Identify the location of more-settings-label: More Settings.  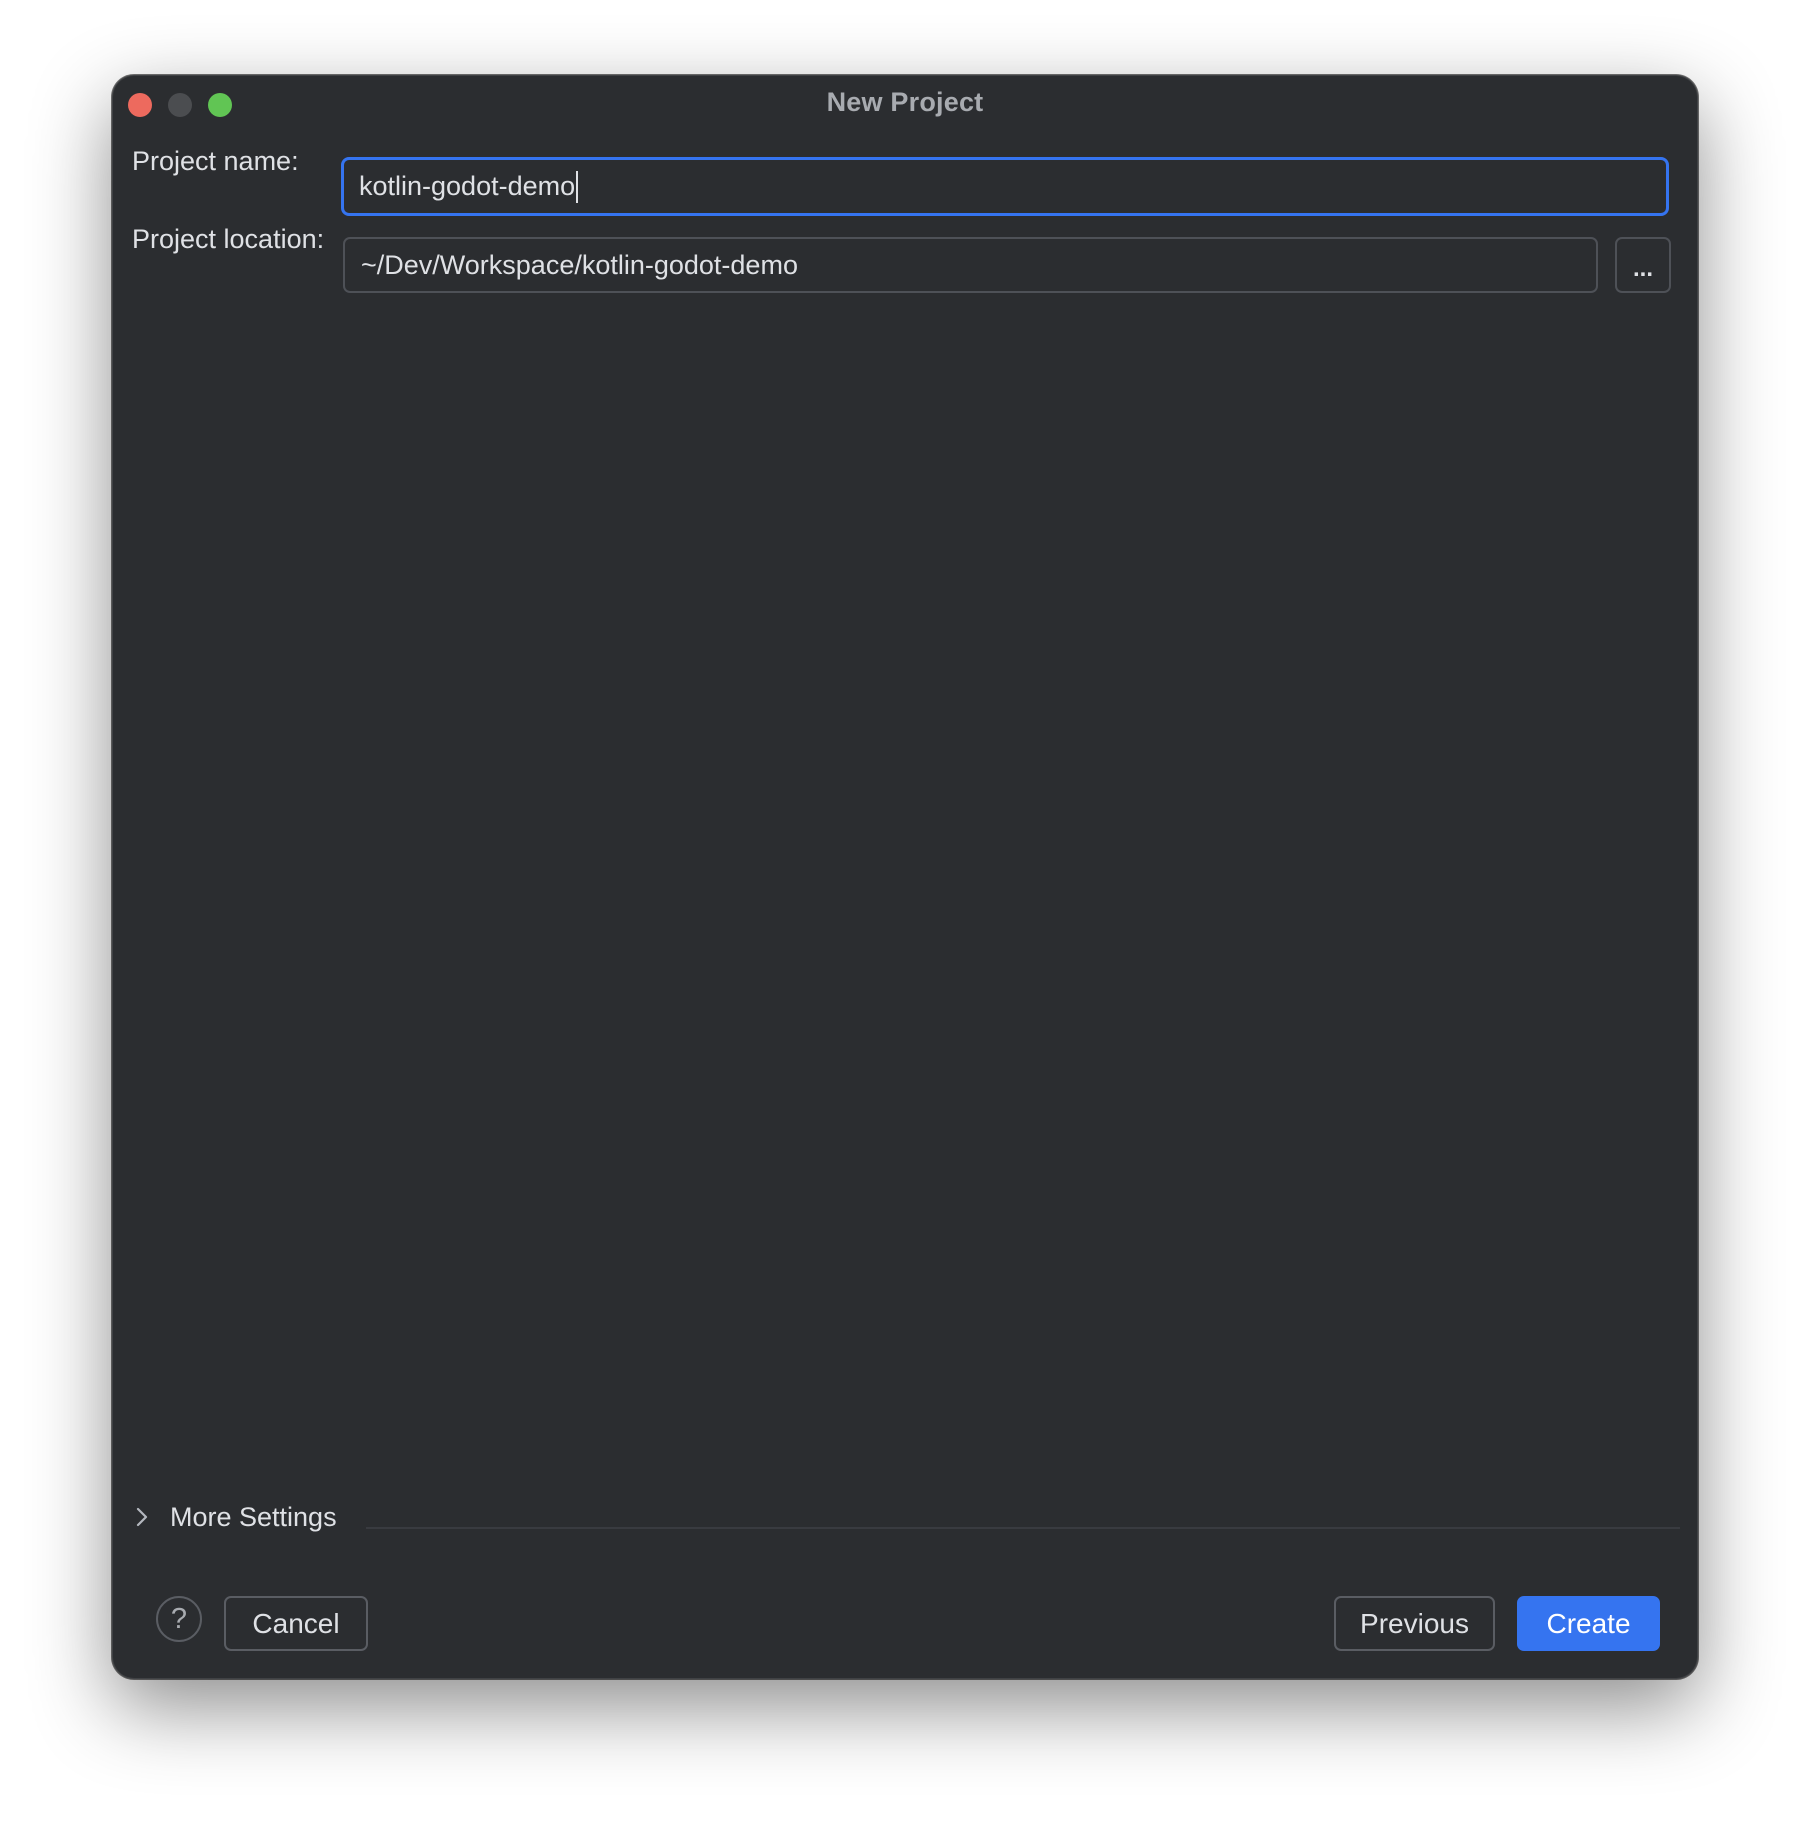
(253, 1516).